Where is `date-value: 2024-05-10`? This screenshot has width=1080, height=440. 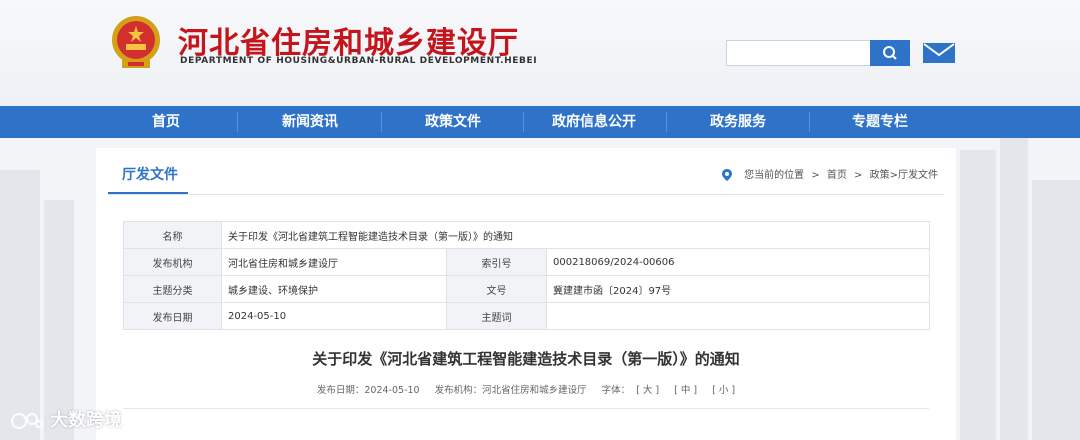
date-value: 2024-05-10 is located at coordinates (334, 316).